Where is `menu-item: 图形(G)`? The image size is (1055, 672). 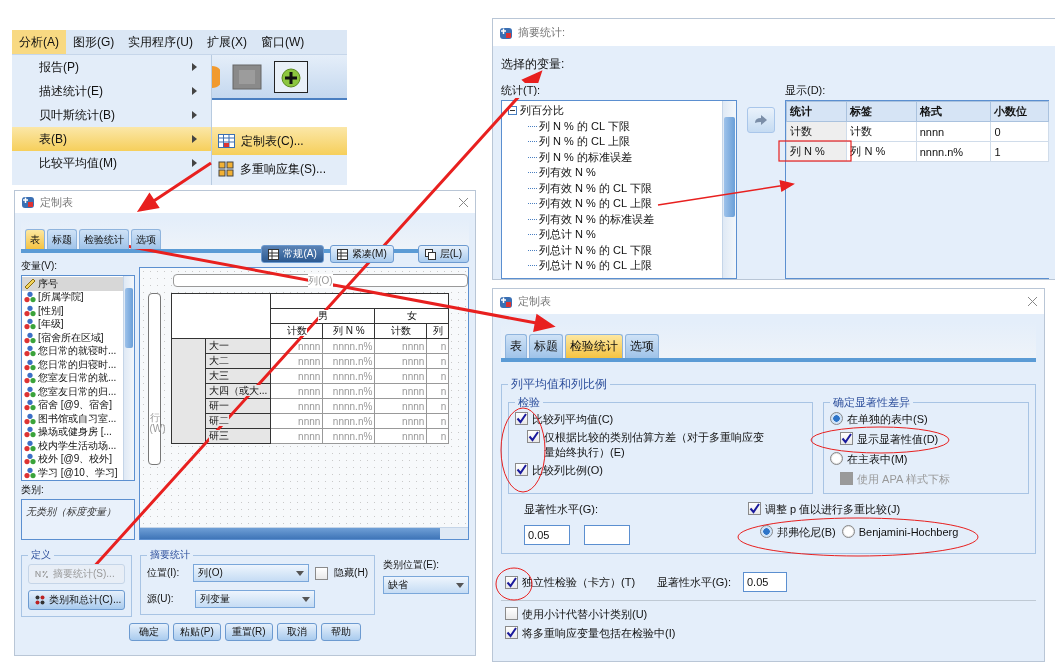 menu-item: 图形(G) is located at coordinates (94, 42).